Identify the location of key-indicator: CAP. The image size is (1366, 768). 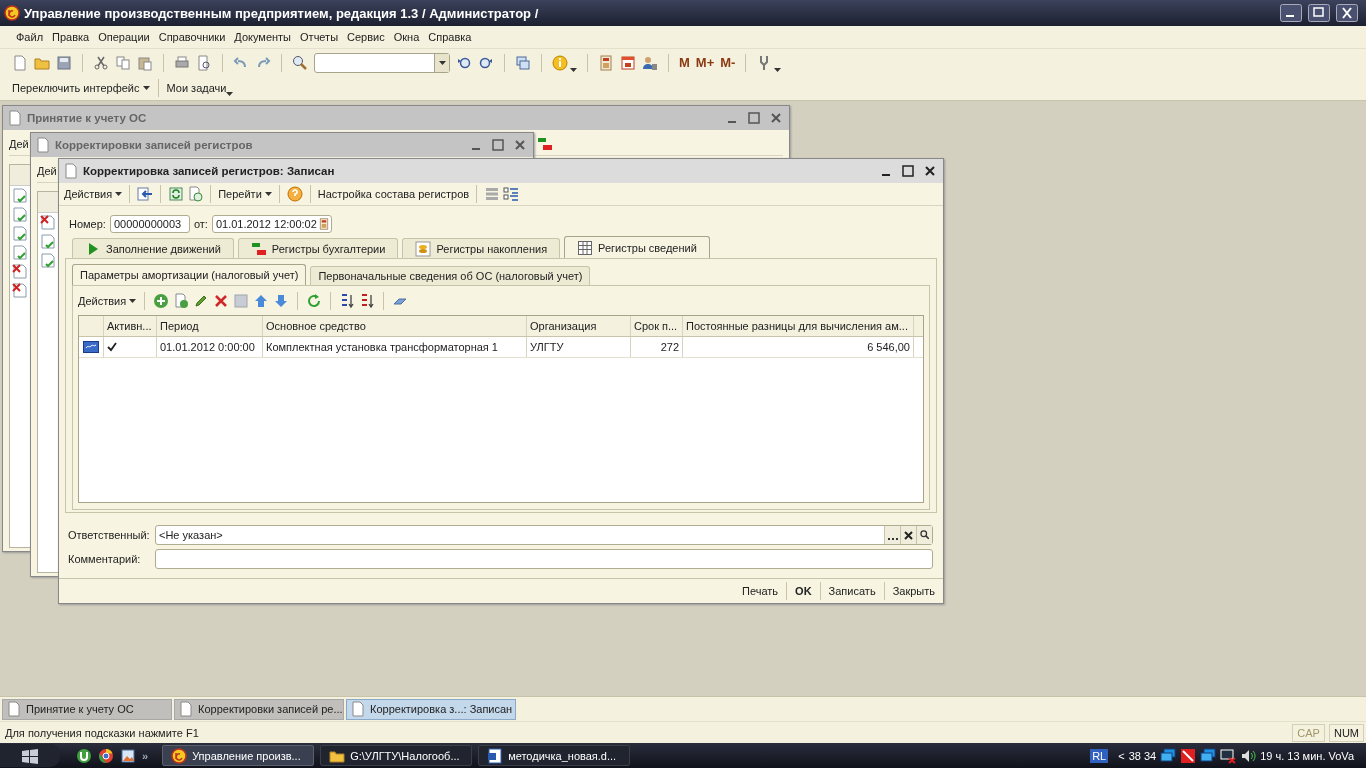
(1308, 732).